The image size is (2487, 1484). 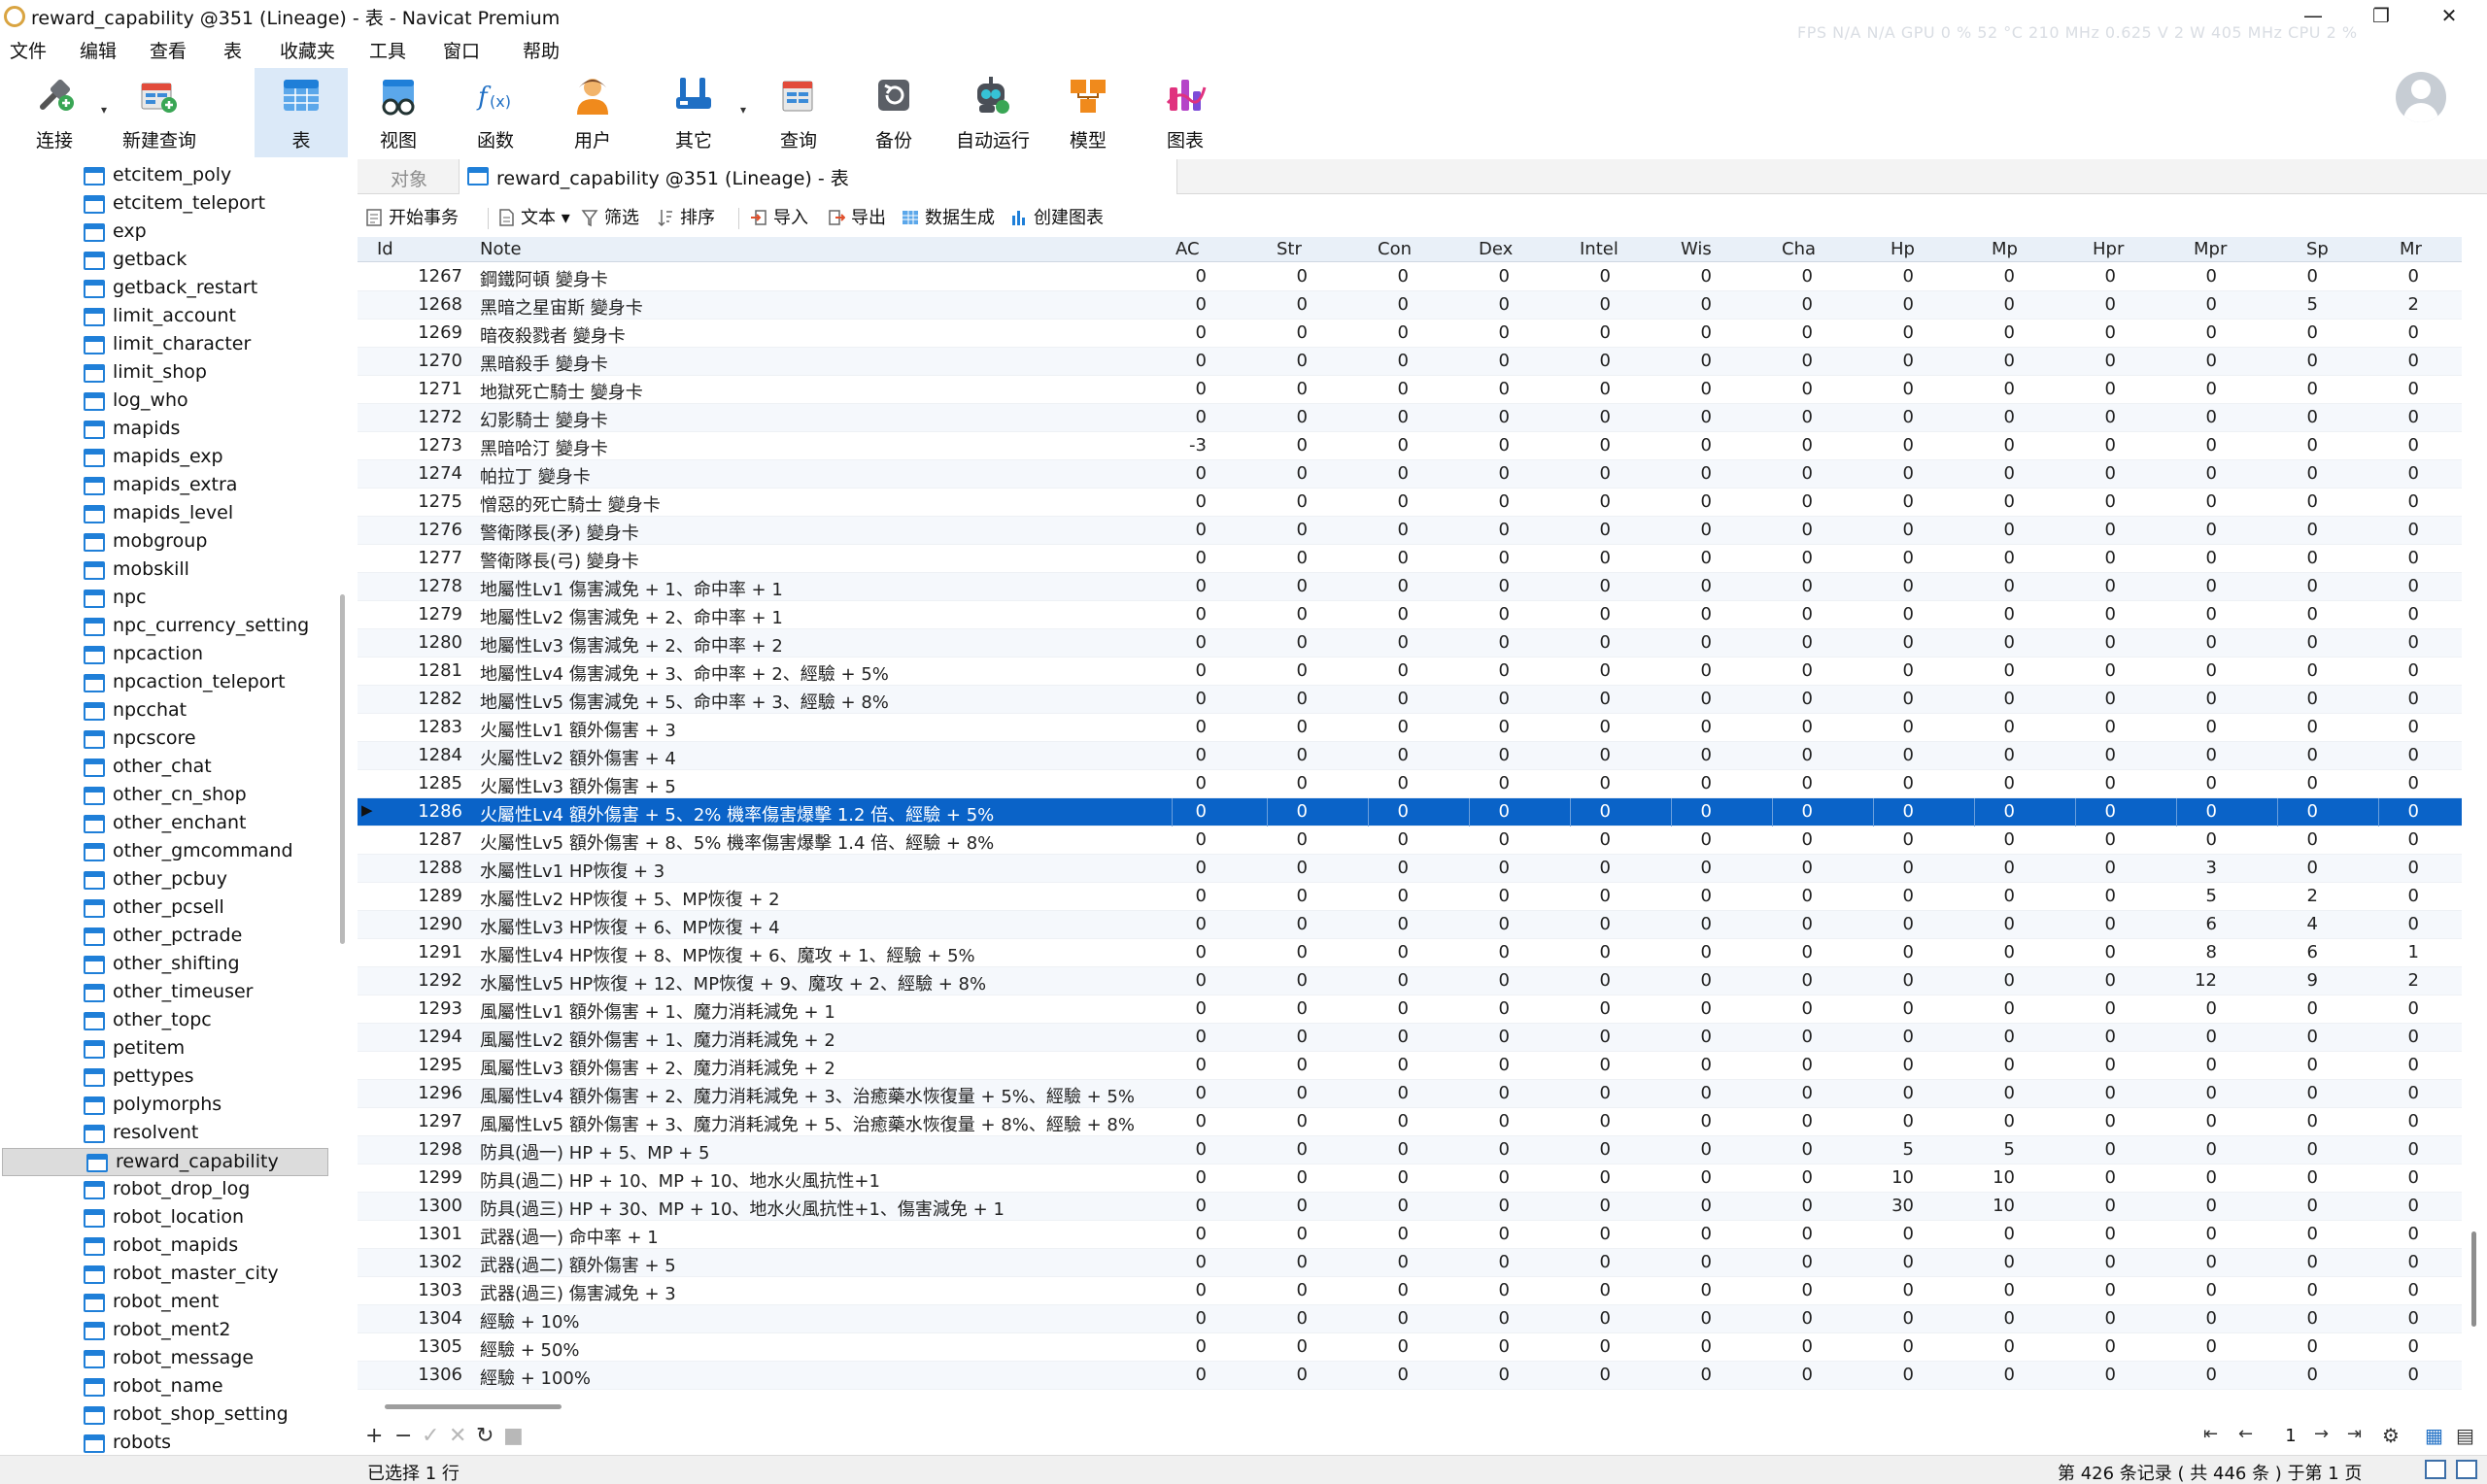 I want to click on cell-id: 1276, so click(x=433, y=530).